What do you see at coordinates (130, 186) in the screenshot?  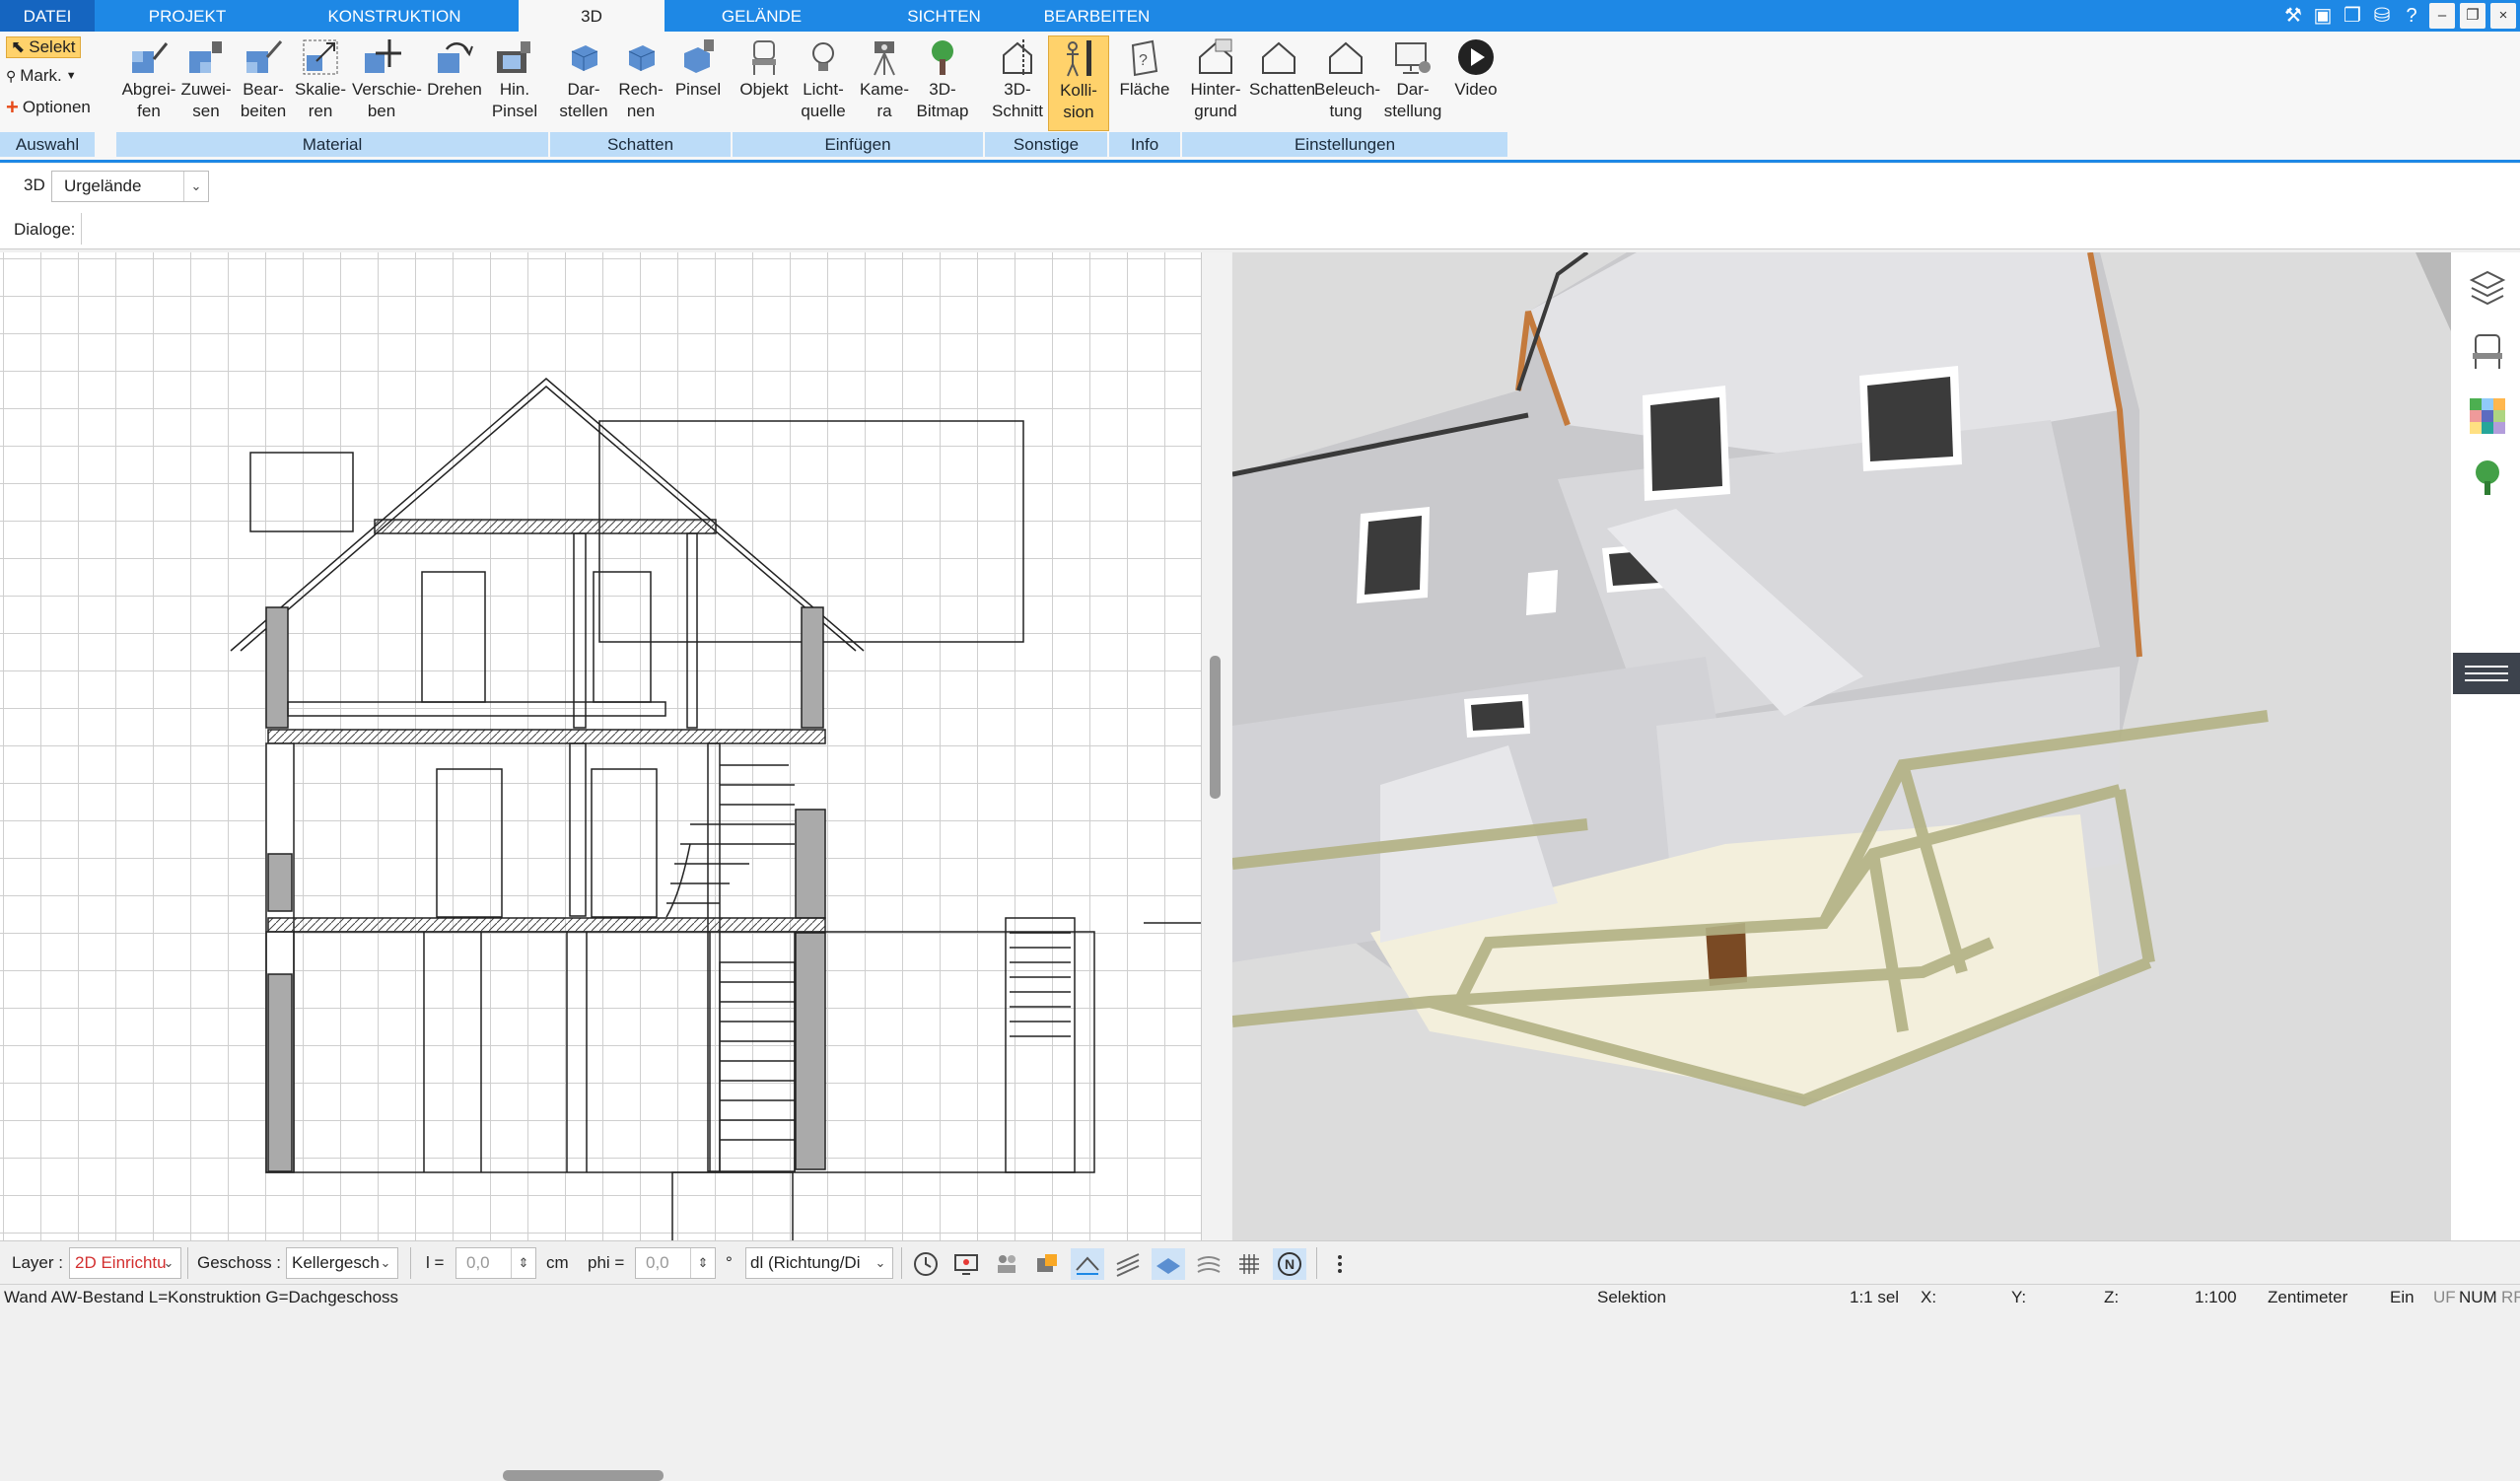 I see `terrain-select: Urgelände ⌄` at bounding box center [130, 186].